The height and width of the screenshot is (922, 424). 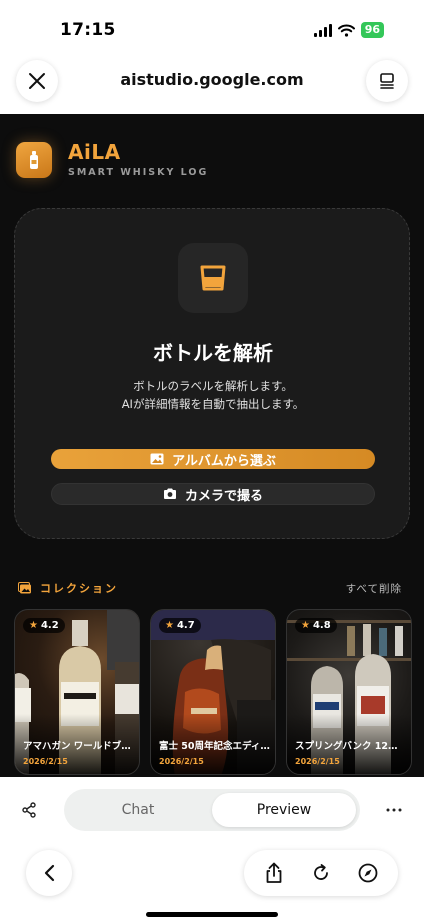 I want to click on bottle-icon, so click(x=34, y=160).